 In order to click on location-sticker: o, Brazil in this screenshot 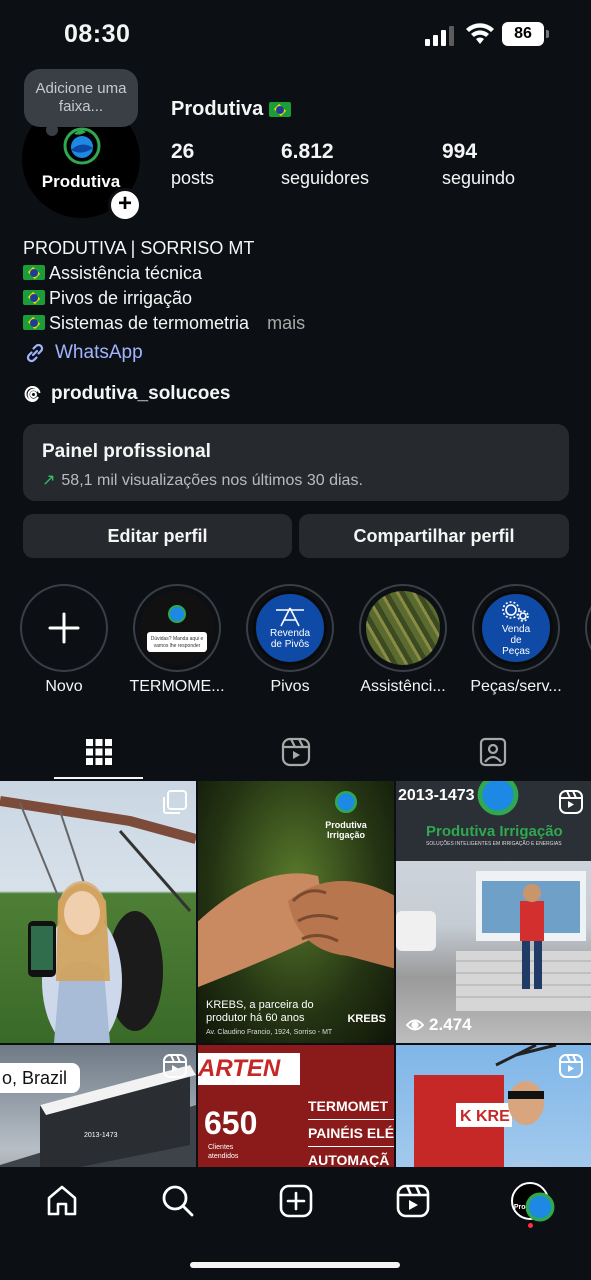, I will do `click(40, 1078)`.